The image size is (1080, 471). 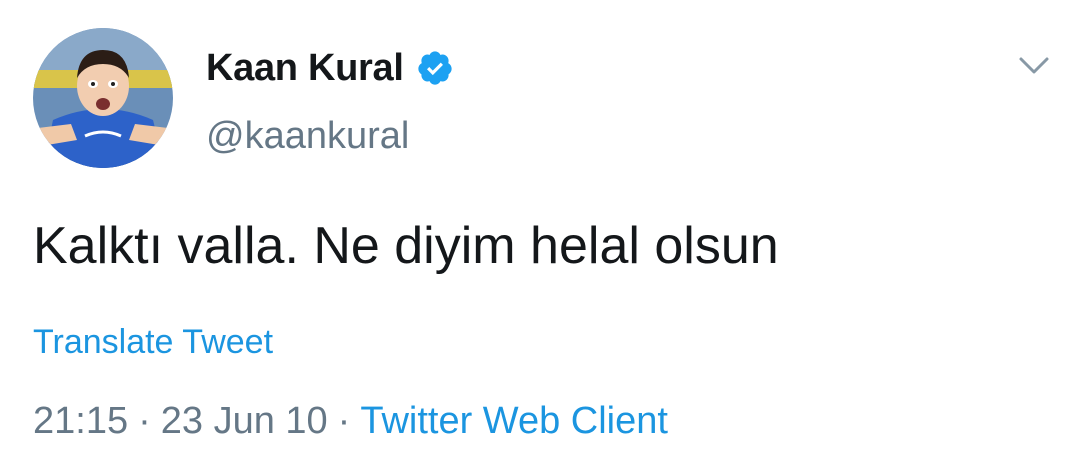 I want to click on verified-badge-icon, so click(x=434, y=68).